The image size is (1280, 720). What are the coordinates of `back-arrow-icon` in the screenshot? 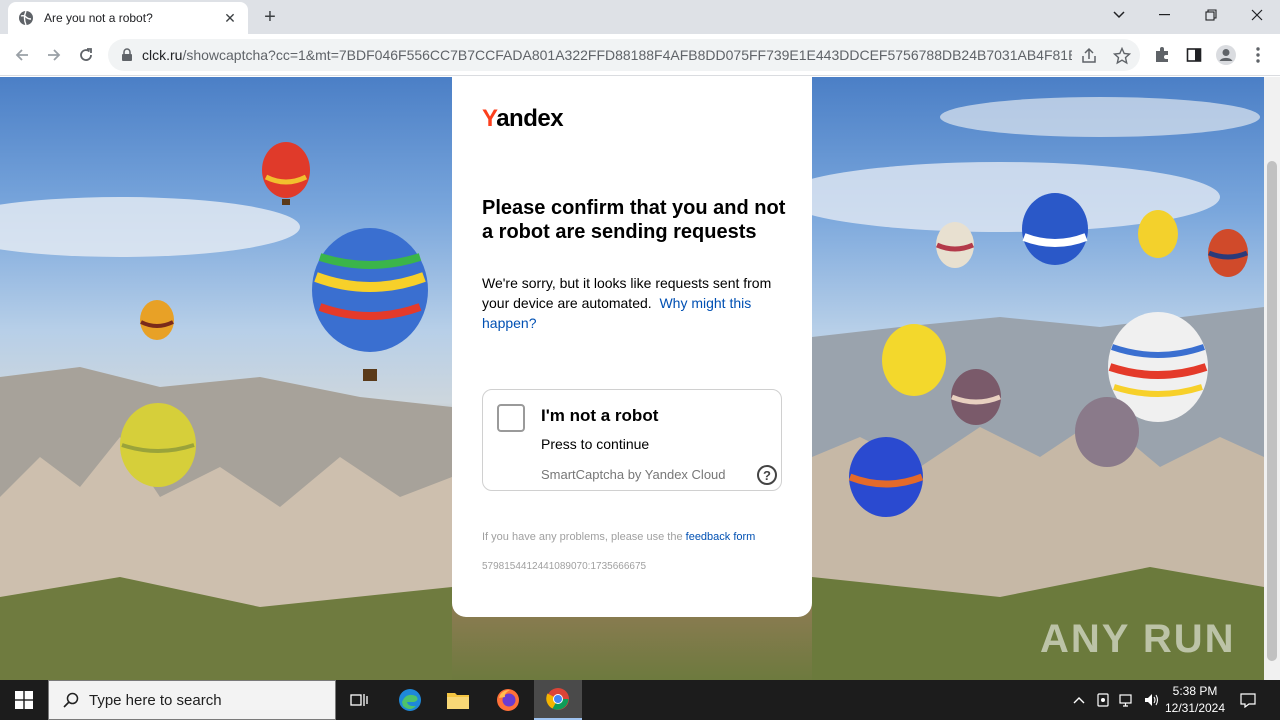 It's located at (21, 55).